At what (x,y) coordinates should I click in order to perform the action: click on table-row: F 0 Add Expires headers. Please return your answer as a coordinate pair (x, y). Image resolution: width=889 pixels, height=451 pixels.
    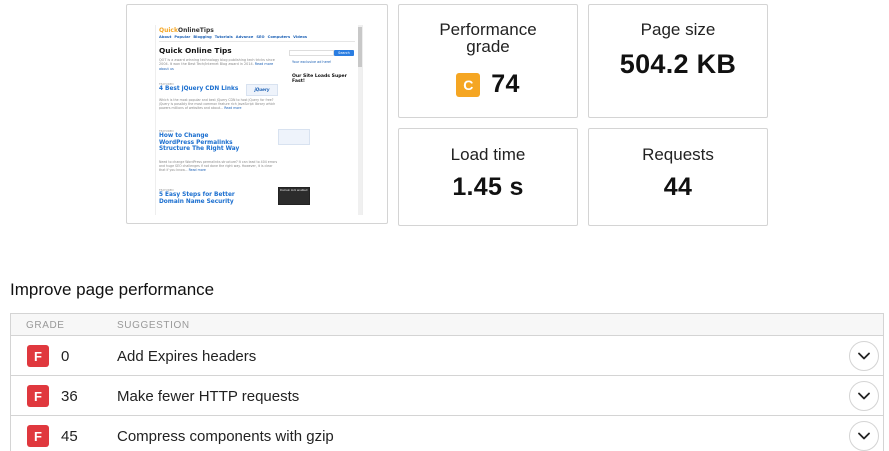
    Looking at the image, I should click on (447, 356).